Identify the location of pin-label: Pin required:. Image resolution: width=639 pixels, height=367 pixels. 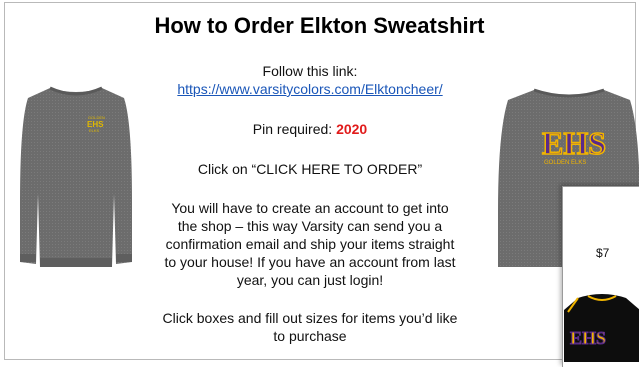
(294, 129).